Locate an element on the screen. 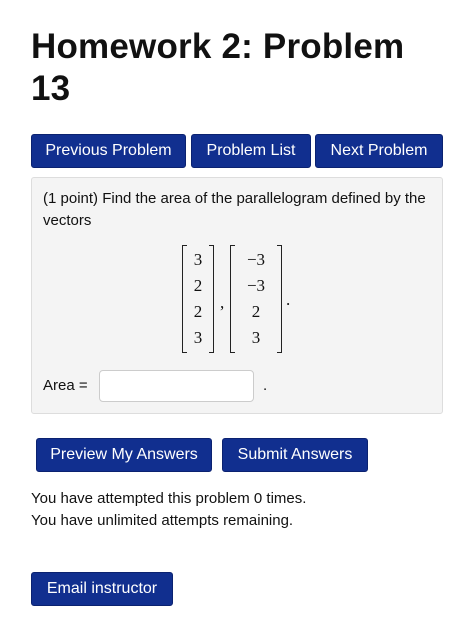  vector-1-entry-4: 3 is located at coordinates (198, 337).